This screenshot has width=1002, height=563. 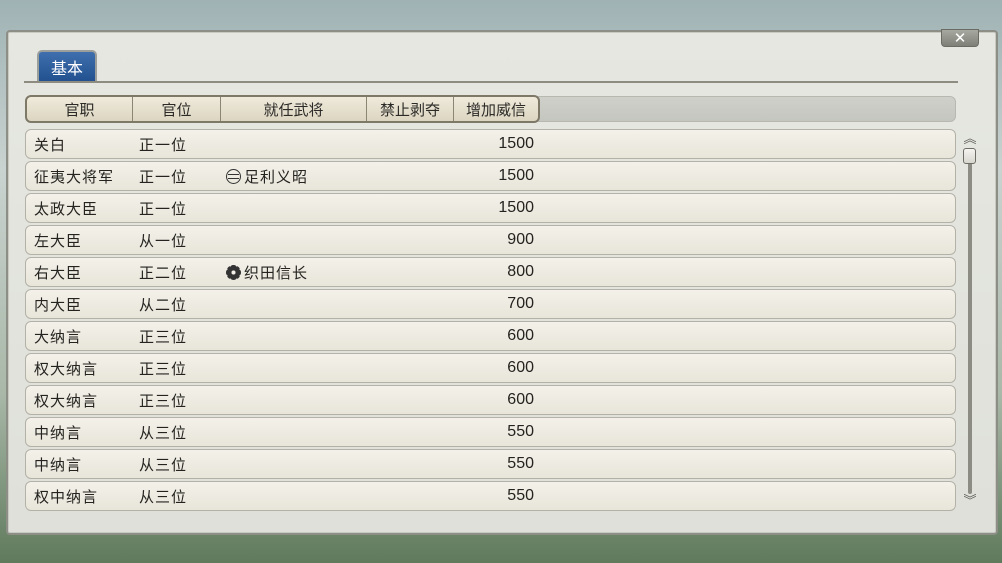 I want to click on table-row: 大纳言 正三位 600, so click(x=490, y=336).